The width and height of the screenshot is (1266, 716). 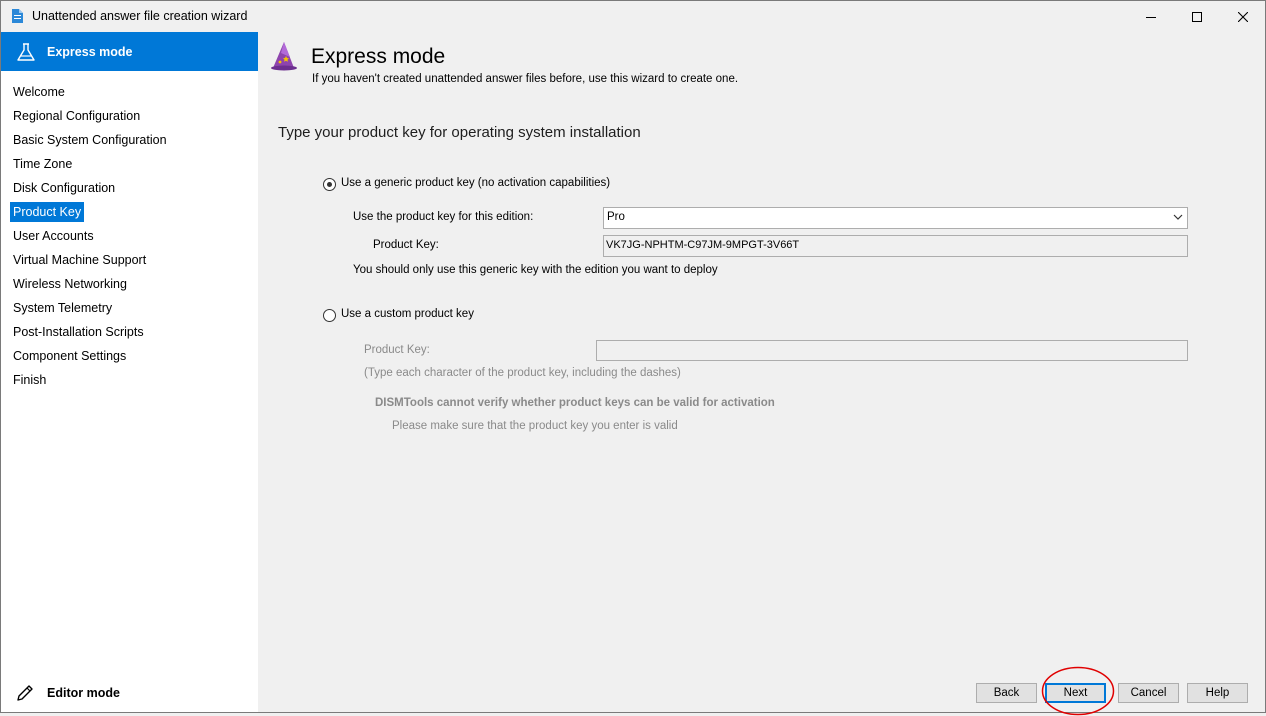 I want to click on editor-mode-label: Editor mode, so click(x=83, y=693).